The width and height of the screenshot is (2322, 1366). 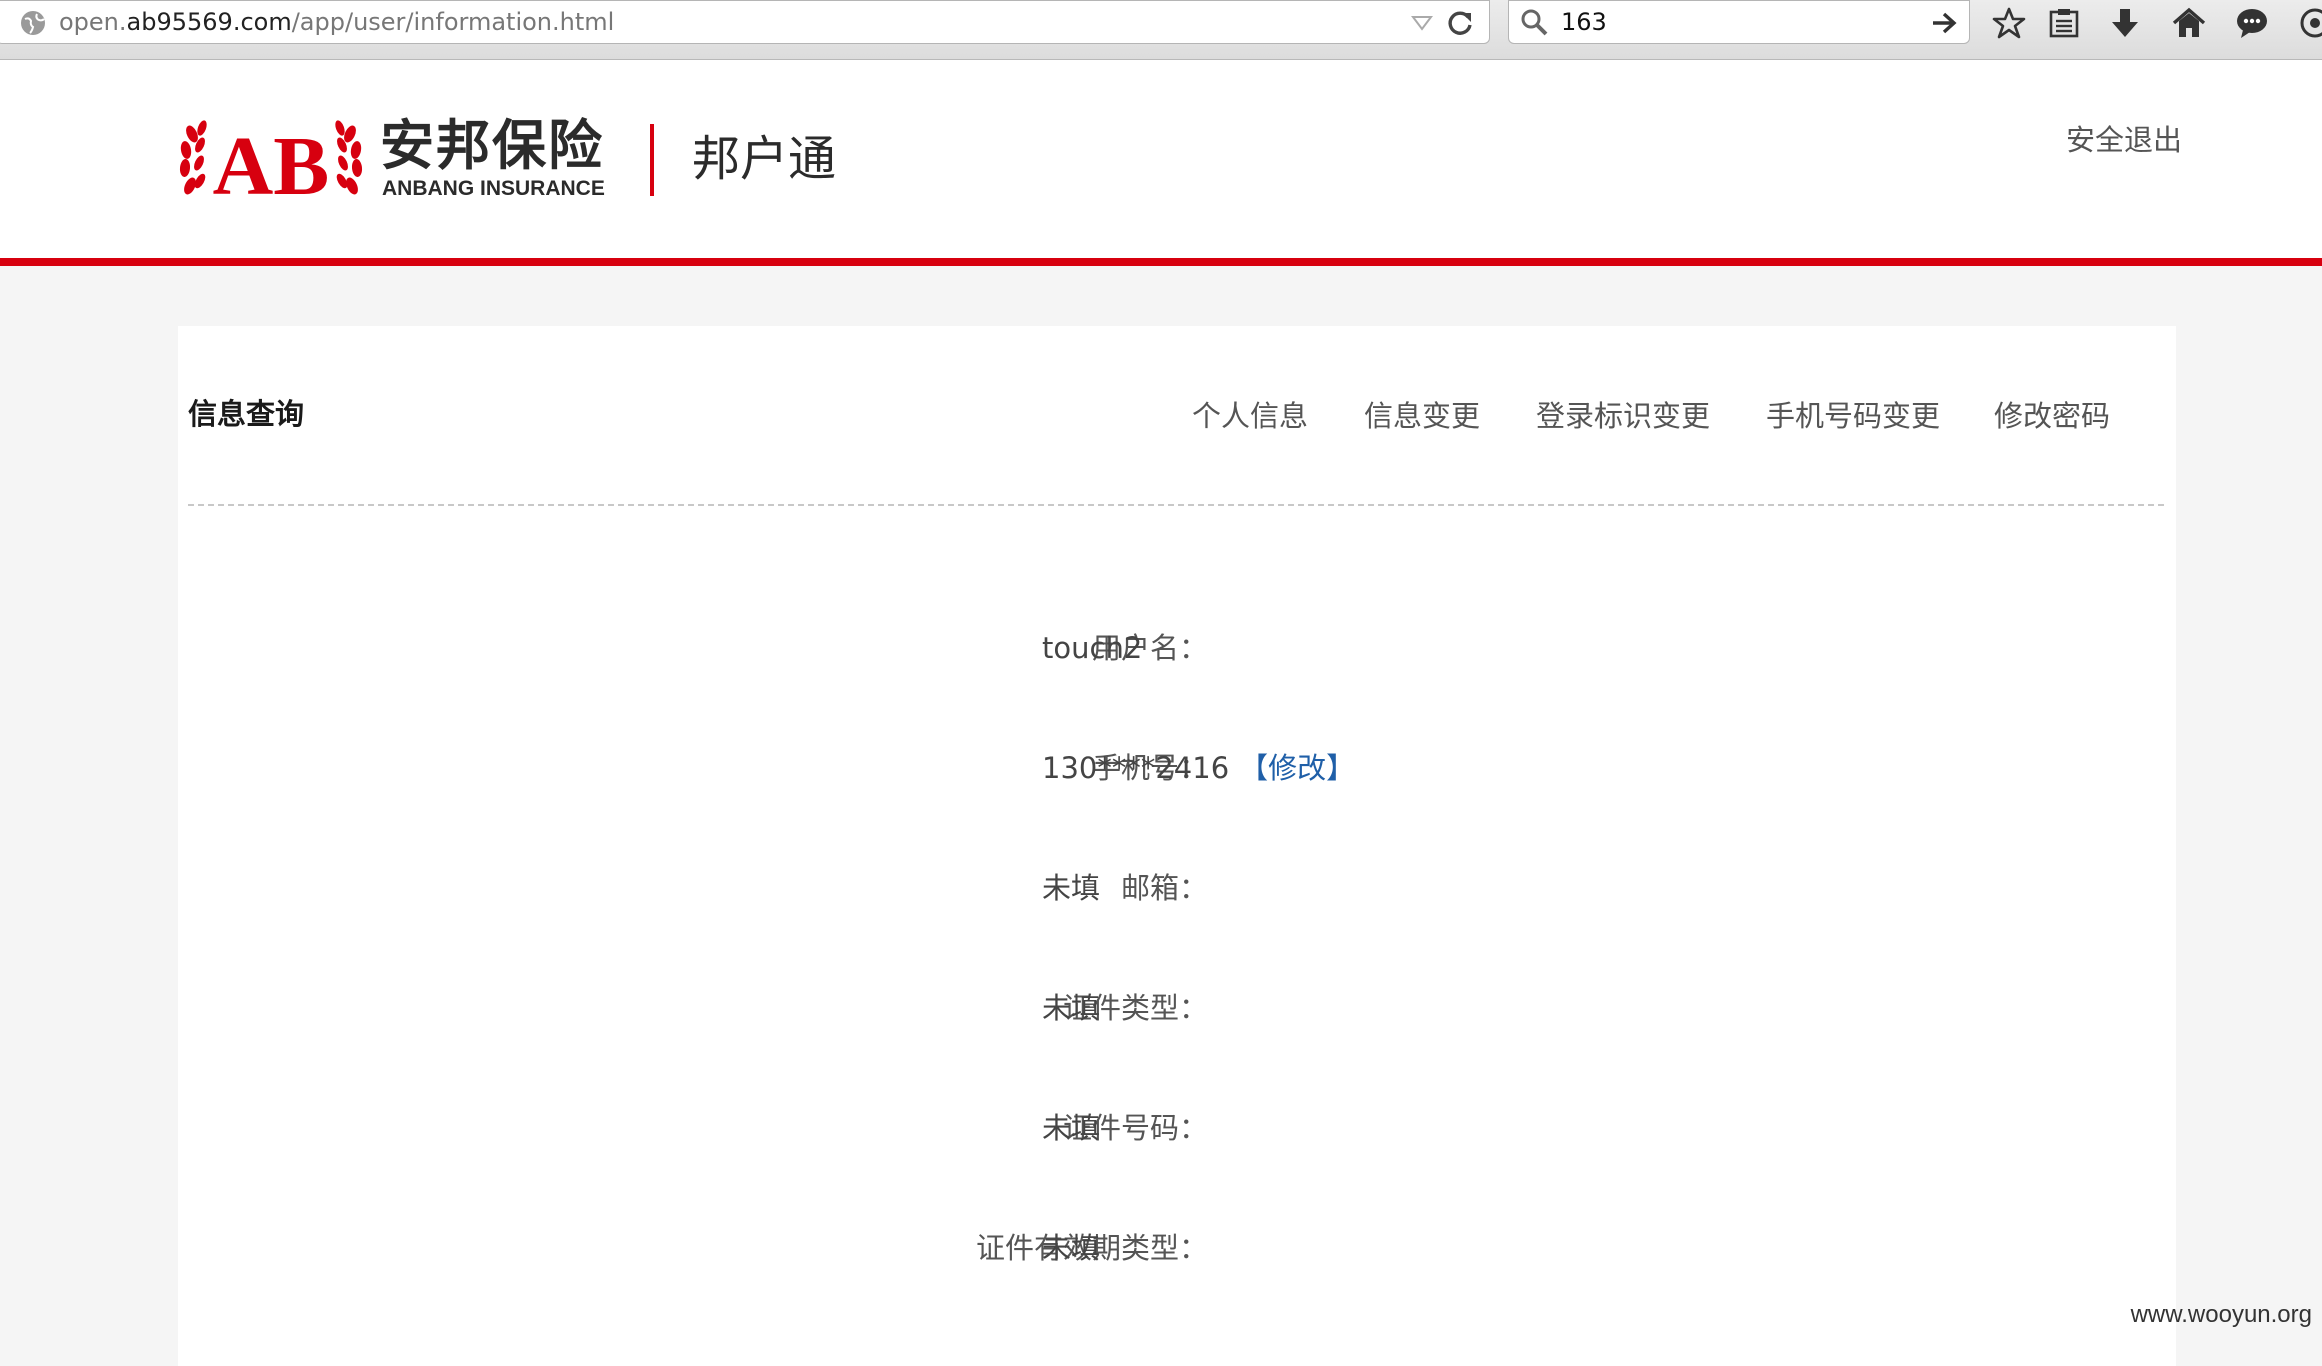 I want to click on logo-mark-text: AB, so click(x=271, y=161).